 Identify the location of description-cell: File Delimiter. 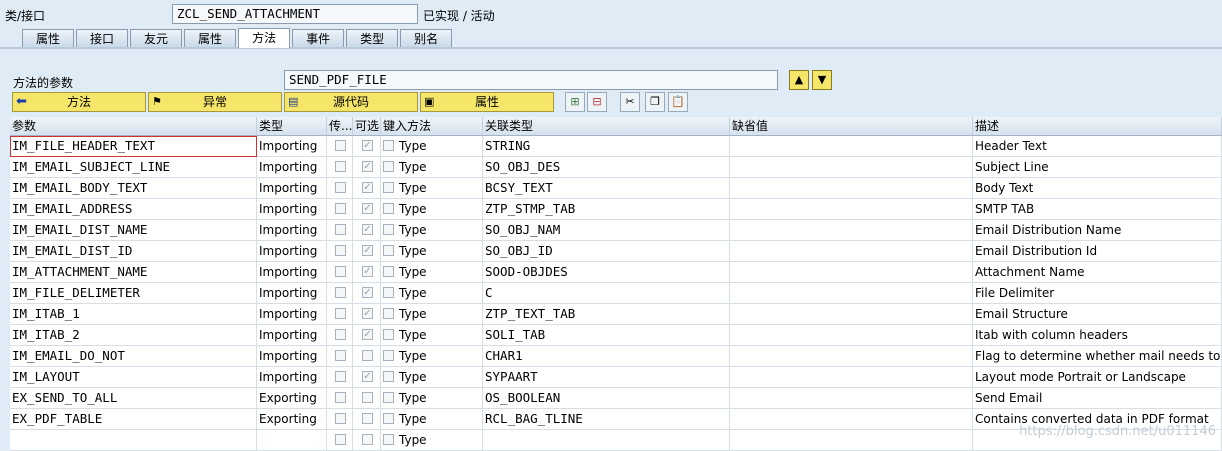
(1097, 293).